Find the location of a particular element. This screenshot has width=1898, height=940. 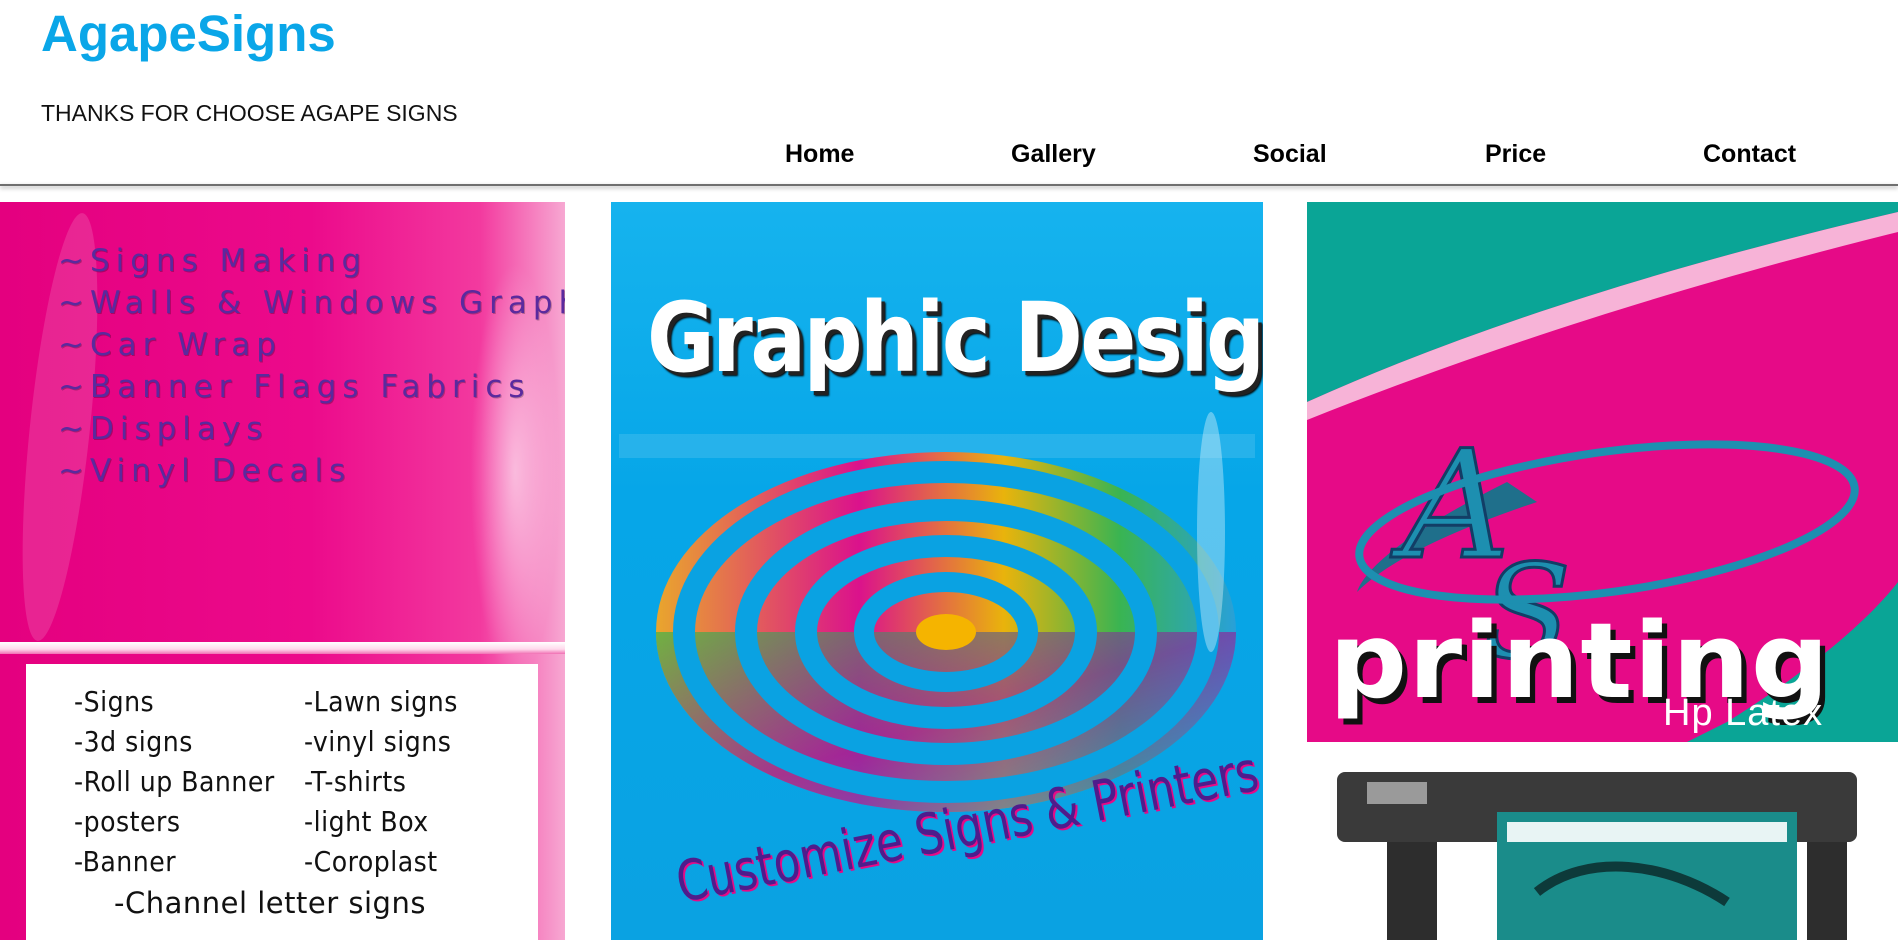

nav-social: Social is located at coordinates (1290, 154).